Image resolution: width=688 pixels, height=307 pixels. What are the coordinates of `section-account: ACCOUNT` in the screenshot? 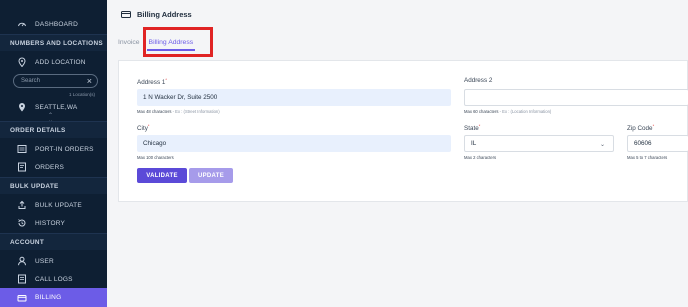 It's located at (53, 242).